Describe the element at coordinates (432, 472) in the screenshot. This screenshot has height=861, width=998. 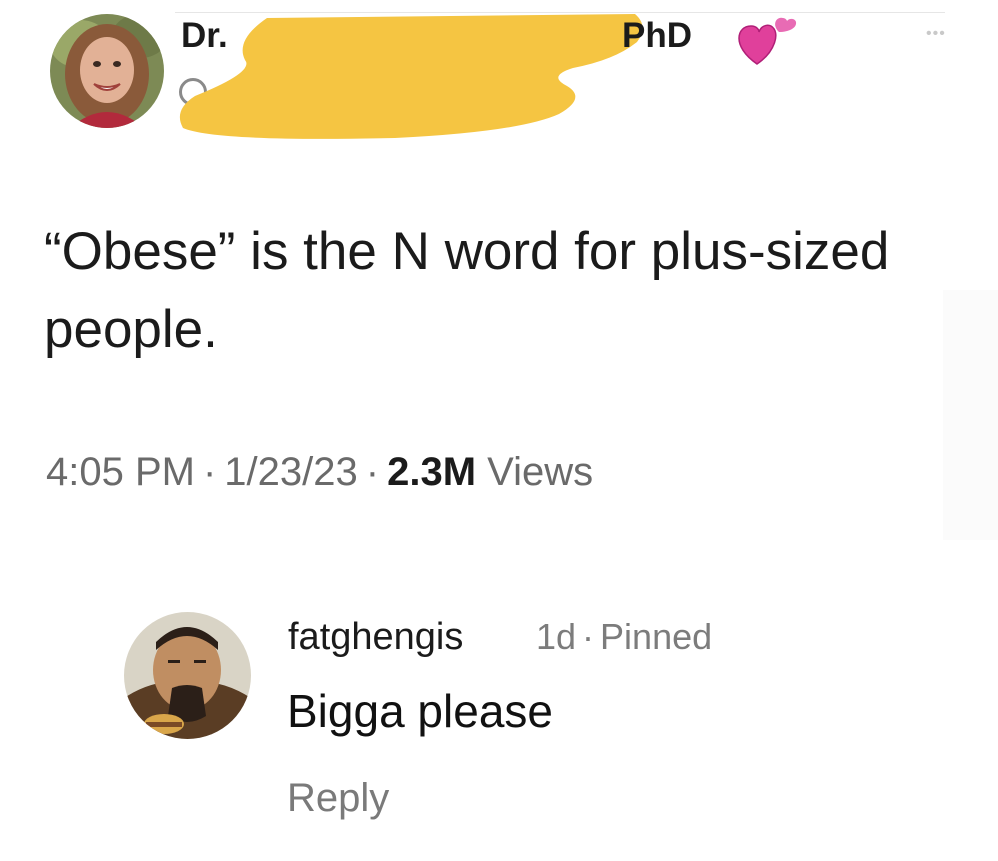
I see `views-count: 2.3M` at that location.